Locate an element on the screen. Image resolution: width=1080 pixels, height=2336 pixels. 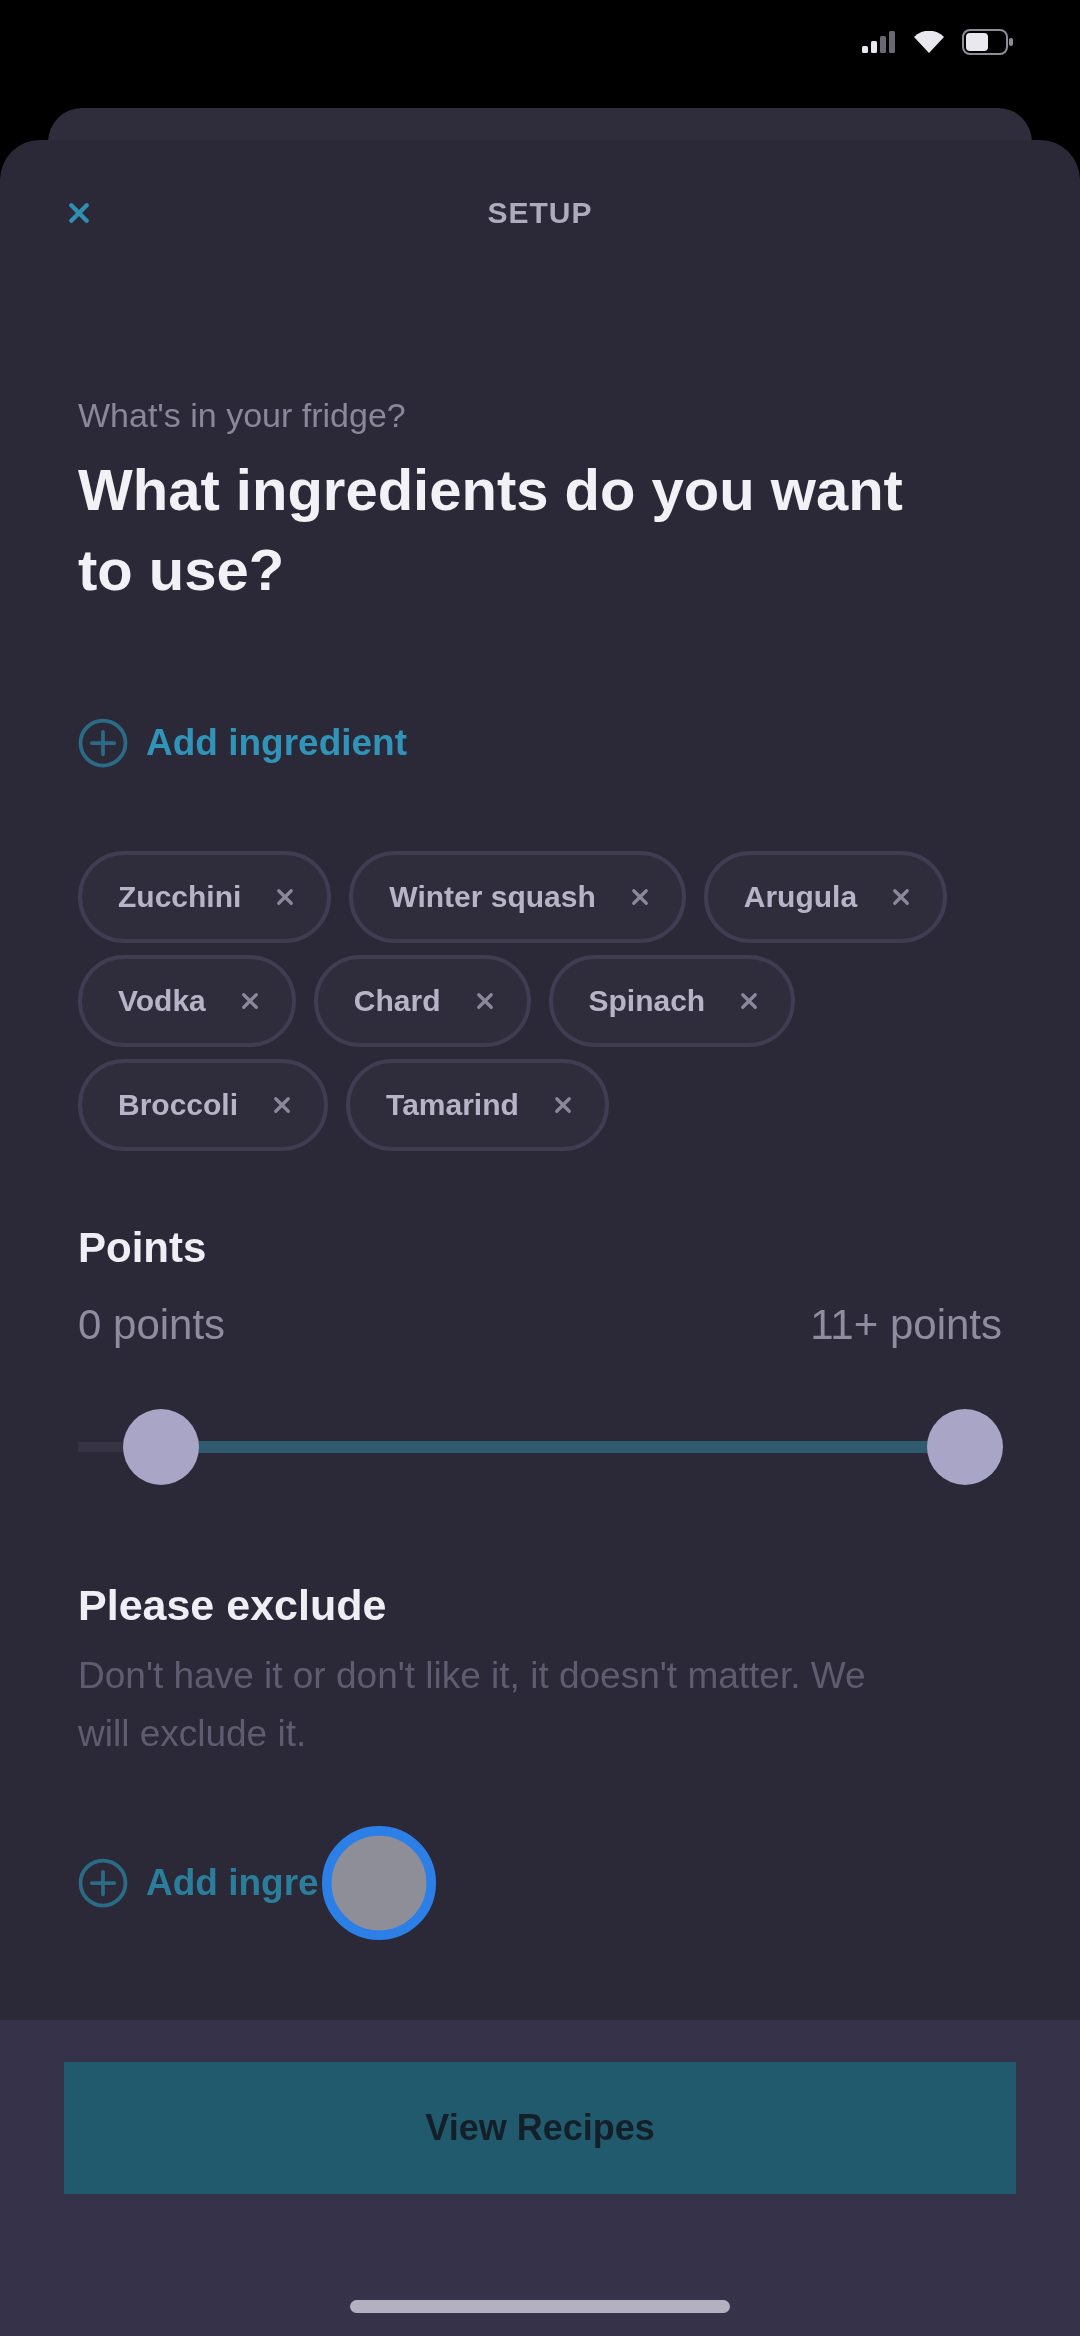
exclude-heading: Please exclude is located at coordinates (232, 1605).